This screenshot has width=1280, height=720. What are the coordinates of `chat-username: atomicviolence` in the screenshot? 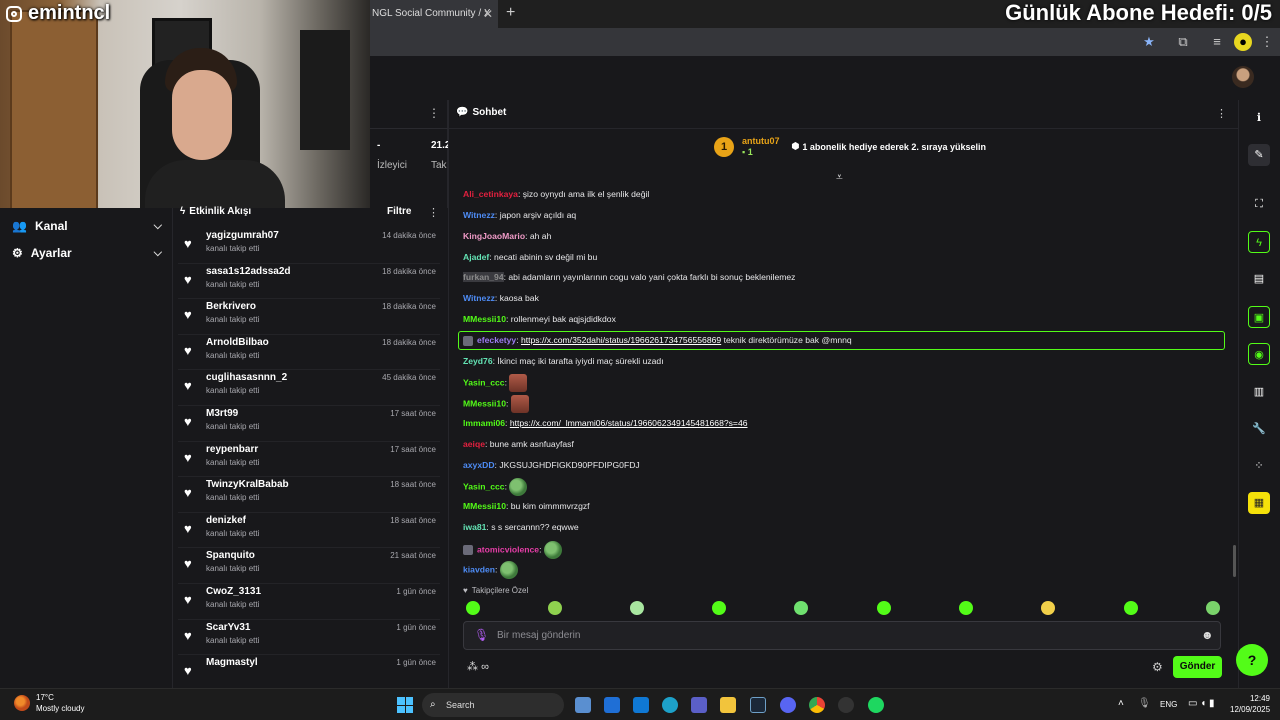 It's located at (508, 549).